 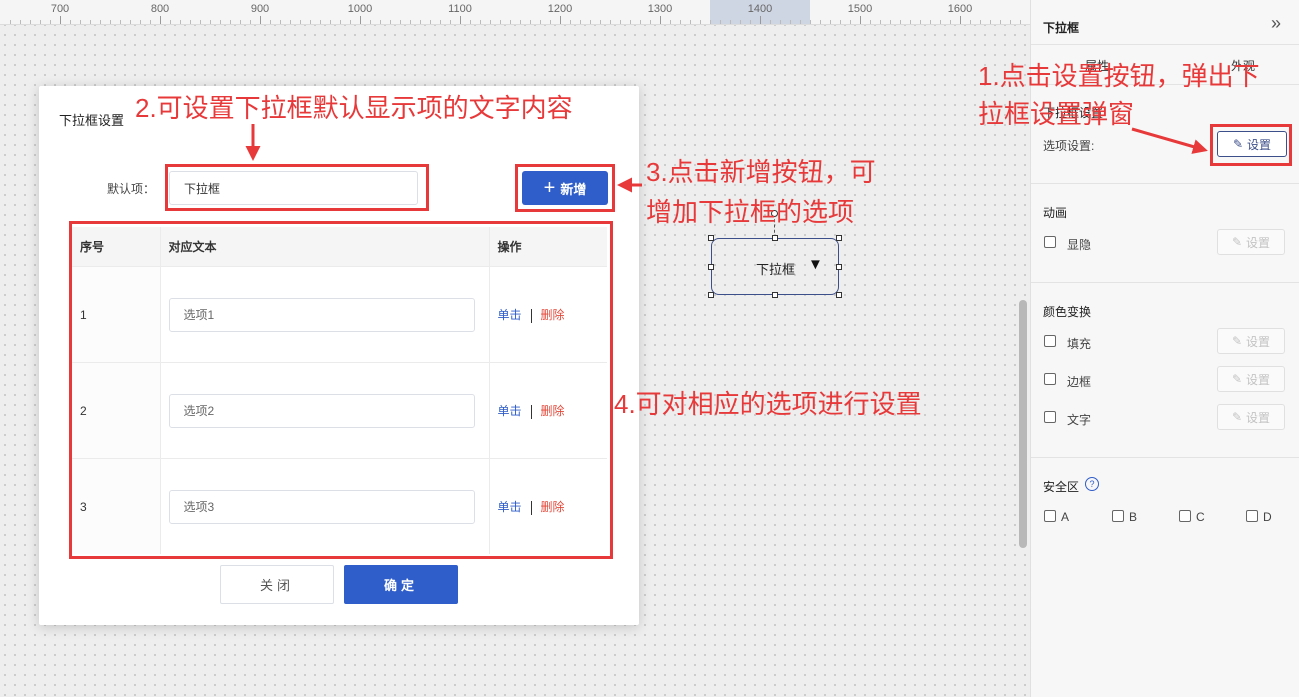 What do you see at coordinates (1069, 146) in the screenshot?
I see `option-settings-label: 选项设置:` at bounding box center [1069, 146].